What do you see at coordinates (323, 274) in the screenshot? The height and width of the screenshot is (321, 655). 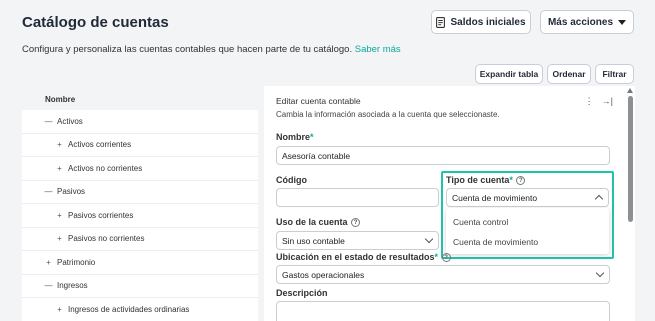 I see `results-location-value: Gastos operacionales` at bounding box center [323, 274].